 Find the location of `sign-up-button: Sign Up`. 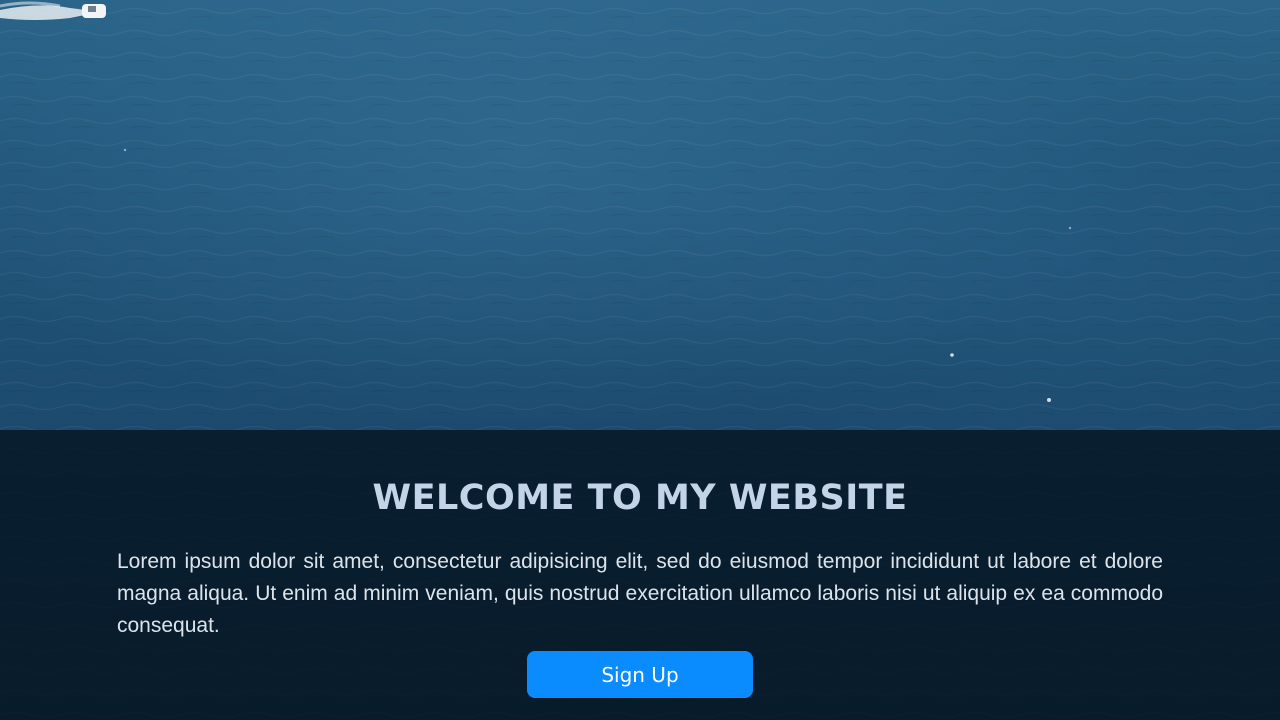

sign-up-button: Sign Up is located at coordinates (640, 674).